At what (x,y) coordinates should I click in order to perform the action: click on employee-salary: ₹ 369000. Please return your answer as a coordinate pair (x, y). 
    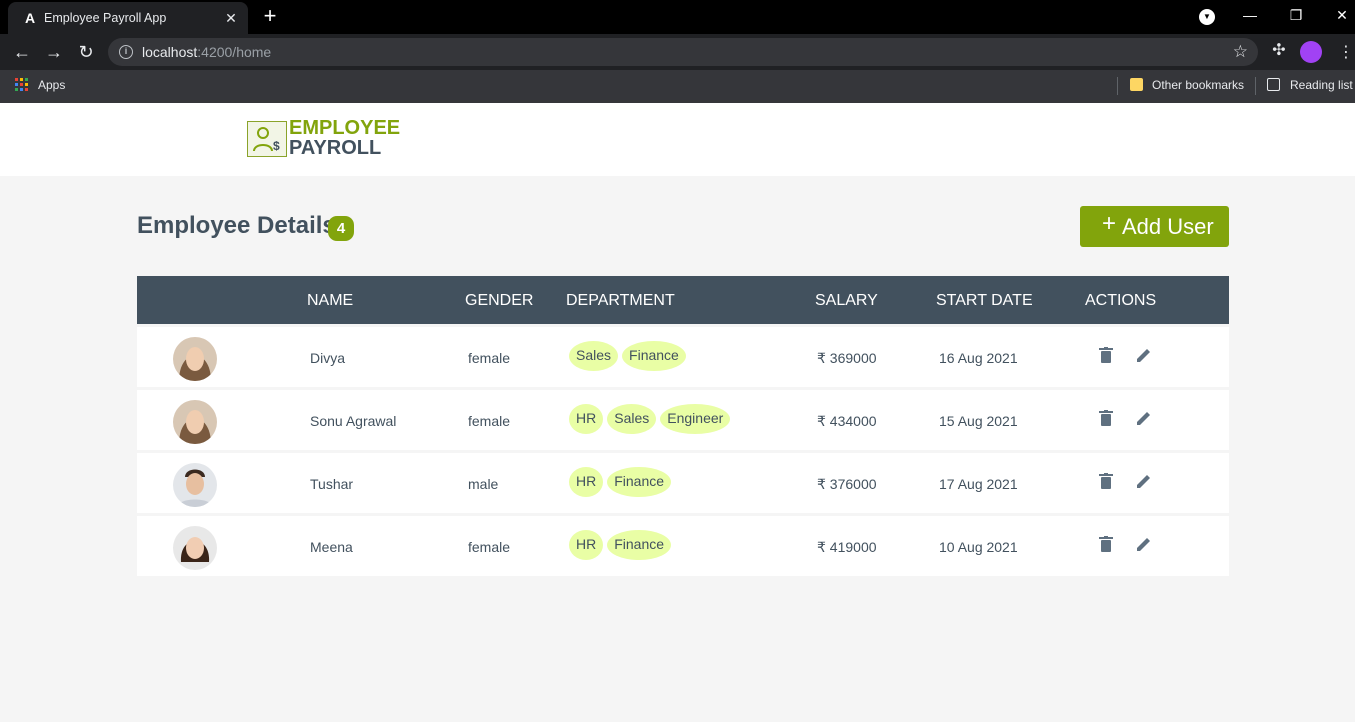
    Looking at the image, I should click on (847, 358).